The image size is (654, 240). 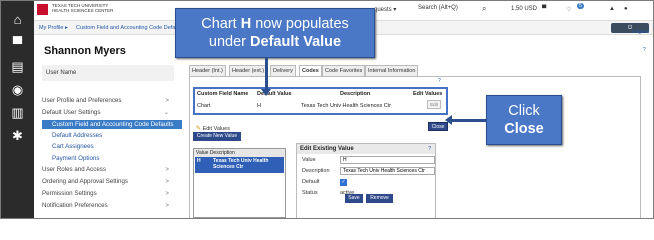 I want to click on default-checkbox: ✓, so click(x=343, y=182).